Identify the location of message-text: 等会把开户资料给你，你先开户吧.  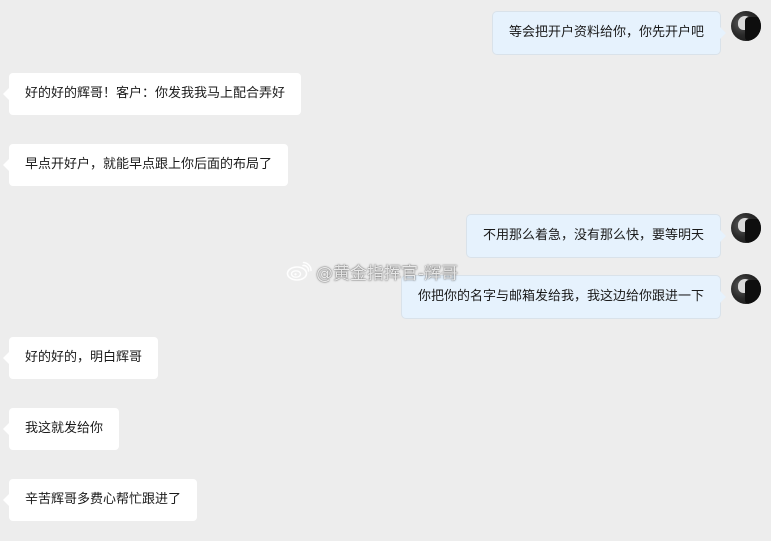
(606, 32).